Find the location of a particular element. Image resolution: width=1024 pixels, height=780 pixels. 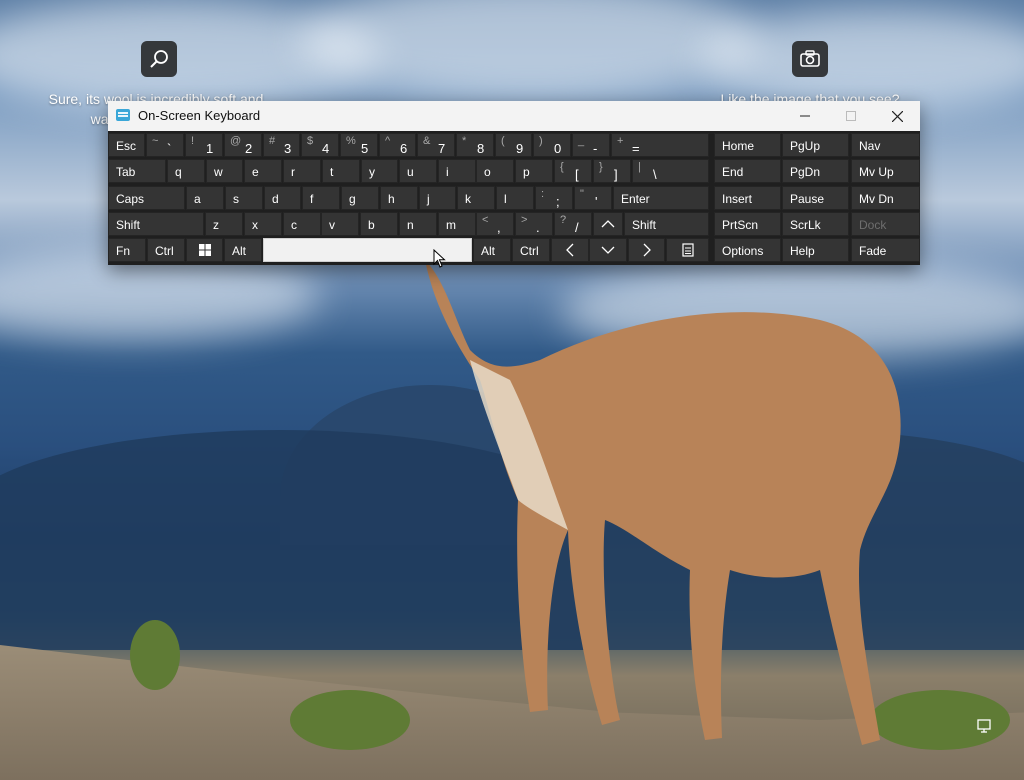

close-button is located at coordinates (897, 116).